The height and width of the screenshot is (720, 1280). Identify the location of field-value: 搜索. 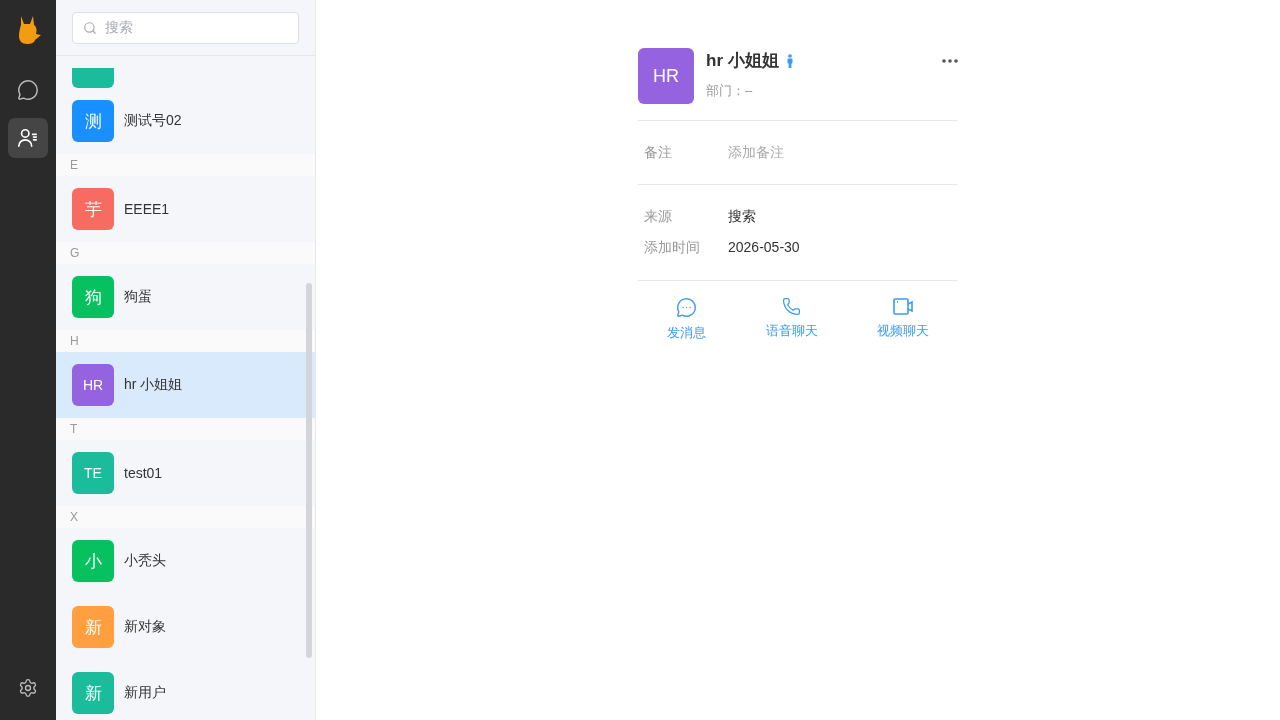
(742, 217).